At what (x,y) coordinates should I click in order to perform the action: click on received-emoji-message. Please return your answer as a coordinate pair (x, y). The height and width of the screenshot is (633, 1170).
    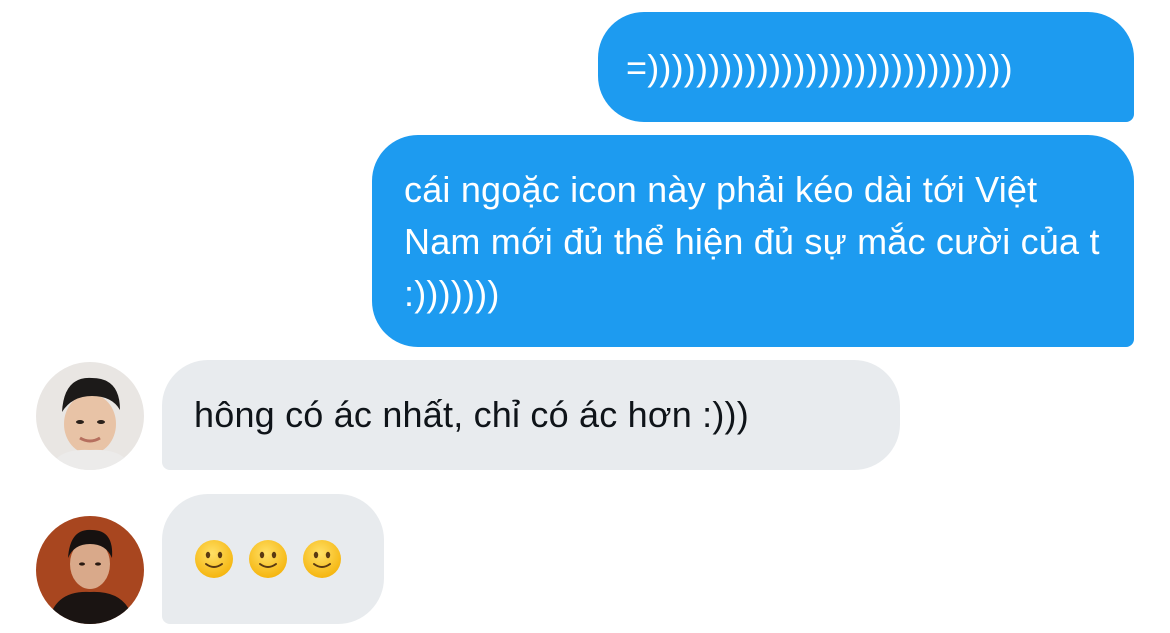
    Looking at the image, I should click on (273, 559).